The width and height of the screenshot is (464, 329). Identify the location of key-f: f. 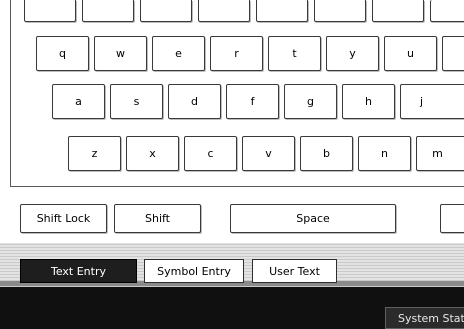
(252, 101).